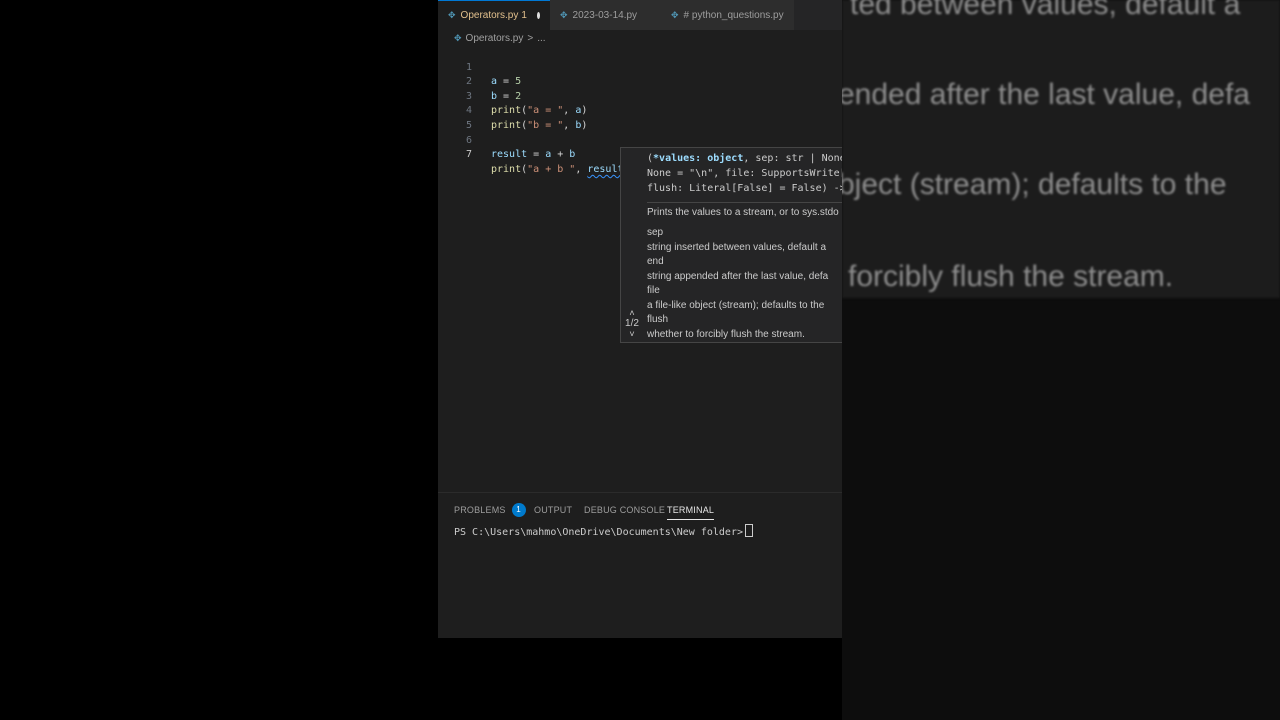 The width and height of the screenshot is (1280, 720). I want to click on tab-label: # python_questions.py, so click(733, 15).